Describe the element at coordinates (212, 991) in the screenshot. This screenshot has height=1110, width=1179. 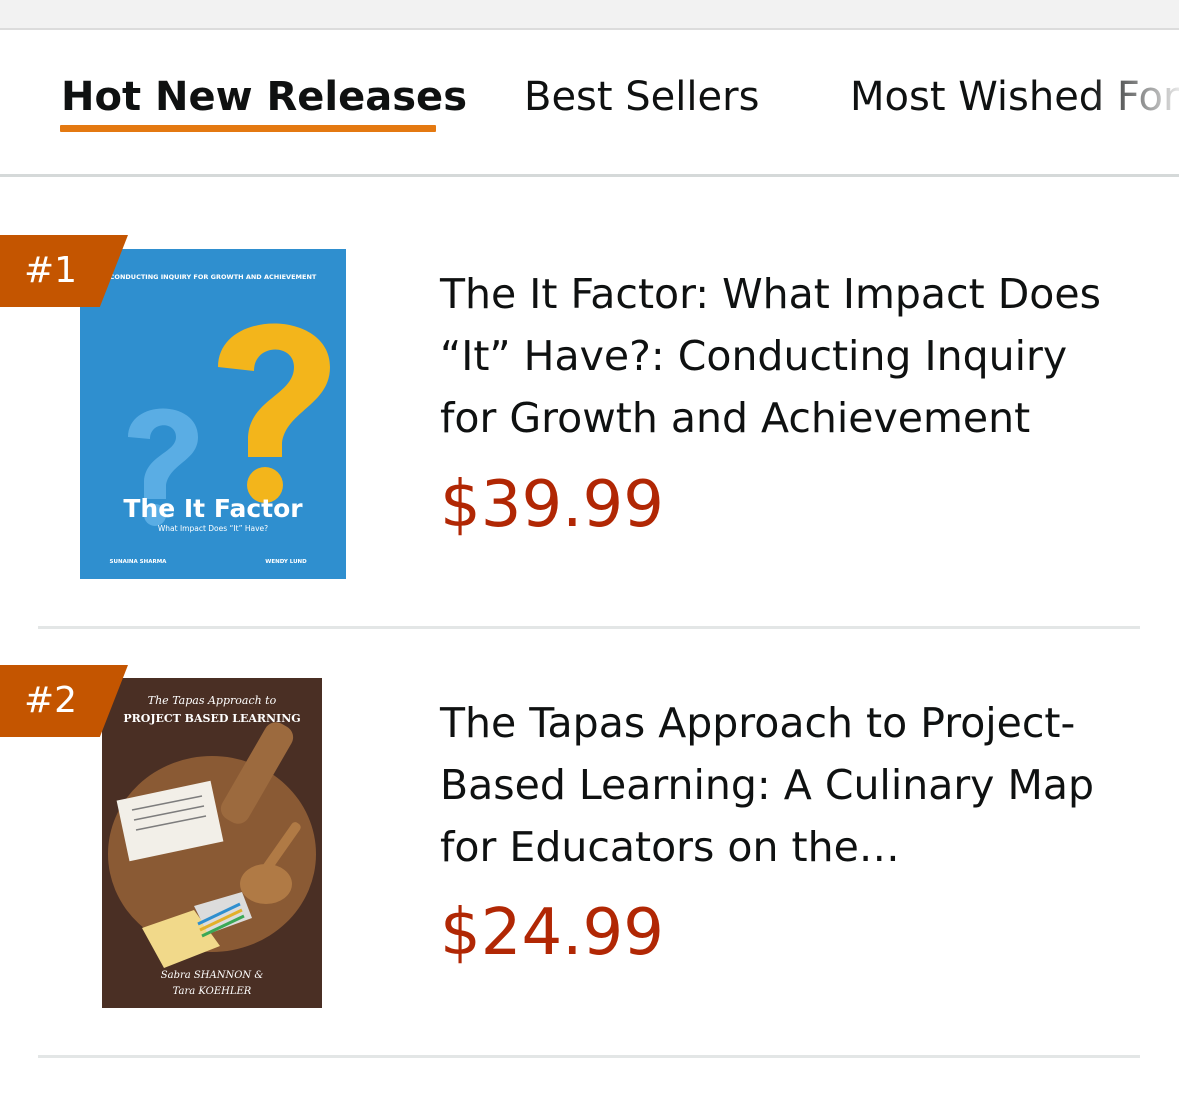
I see `cover-author-line-2: Tara KOEHLER` at that location.